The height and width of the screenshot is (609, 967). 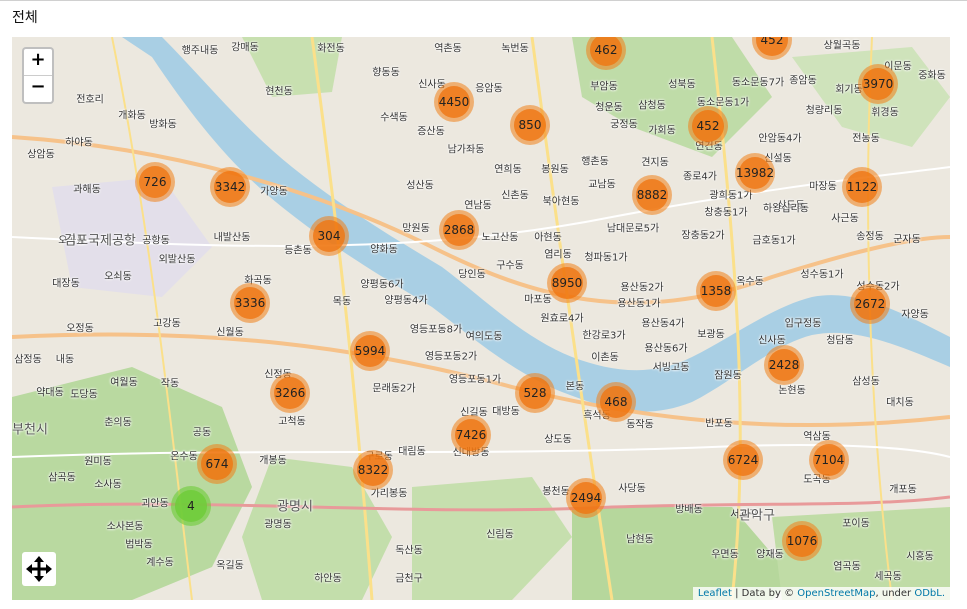 What do you see at coordinates (715, 593) in the screenshot?
I see `leaflet-link: Leaflet` at bounding box center [715, 593].